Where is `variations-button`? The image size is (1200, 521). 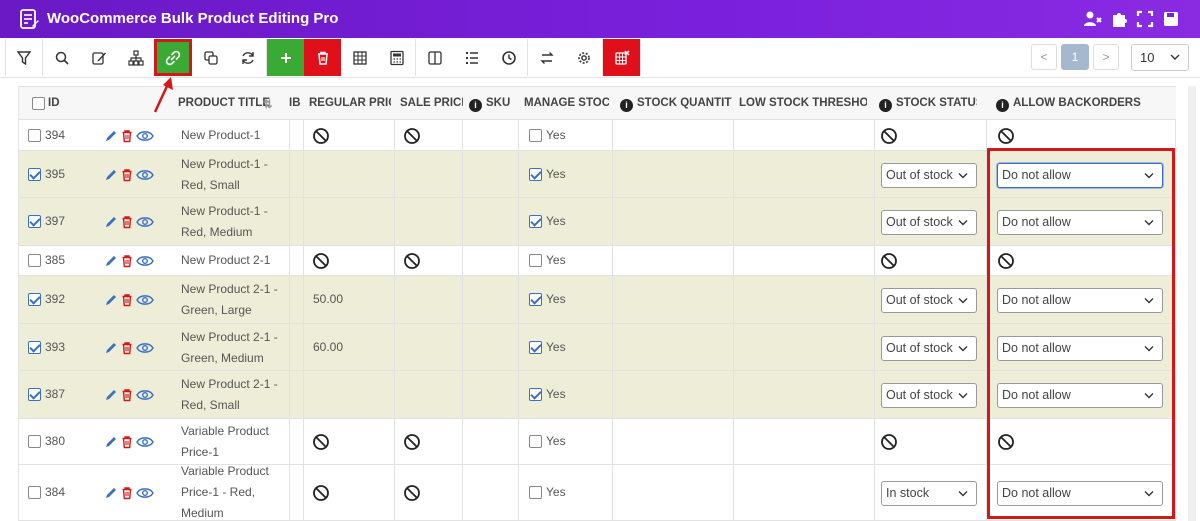 variations-button is located at coordinates (136, 57).